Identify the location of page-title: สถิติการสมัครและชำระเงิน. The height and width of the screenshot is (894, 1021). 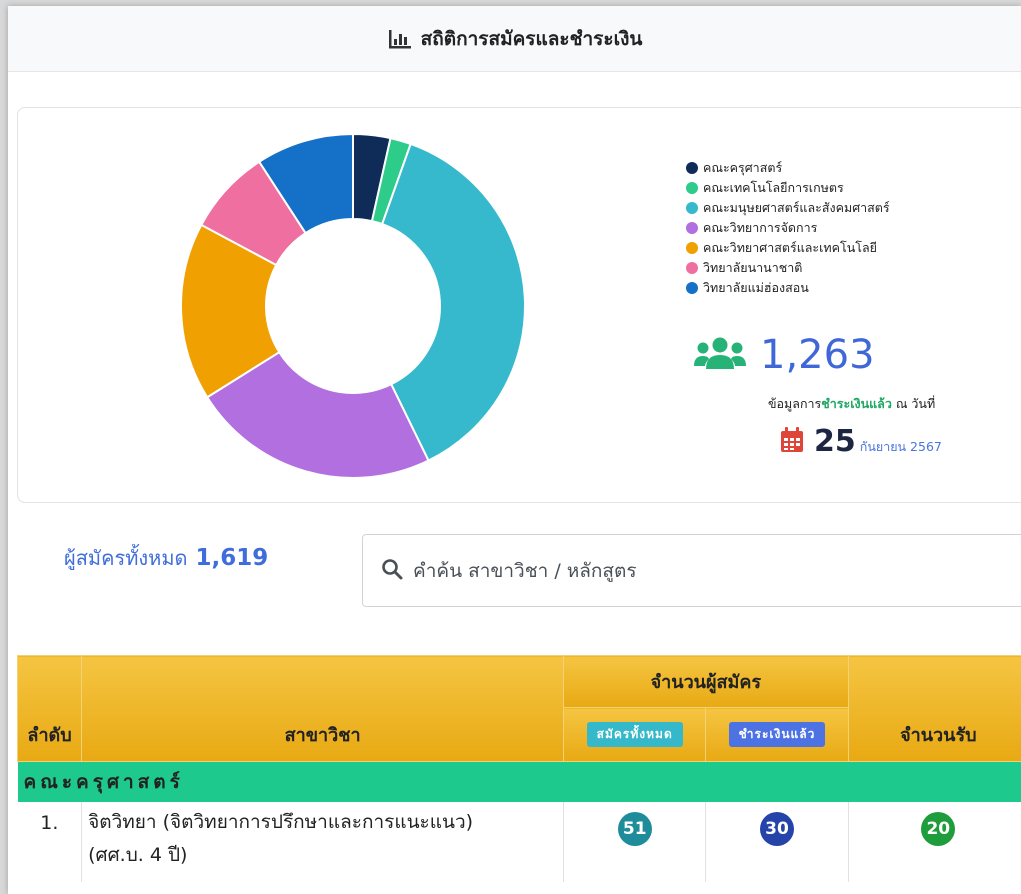
(515, 39).